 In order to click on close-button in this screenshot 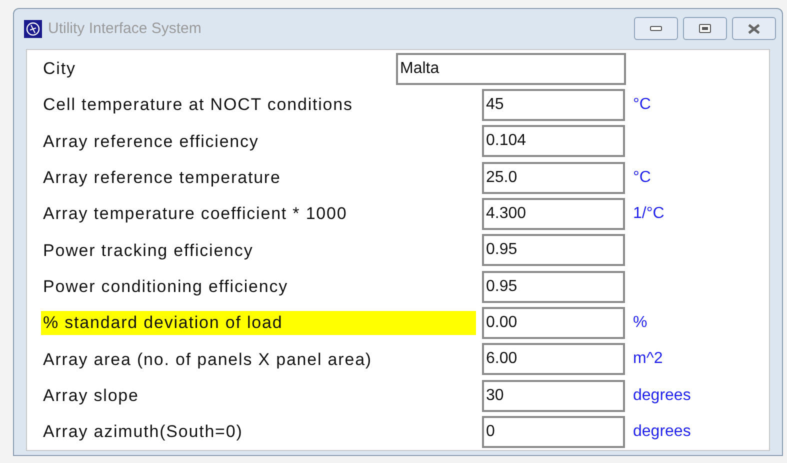, I will do `click(754, 28)`.